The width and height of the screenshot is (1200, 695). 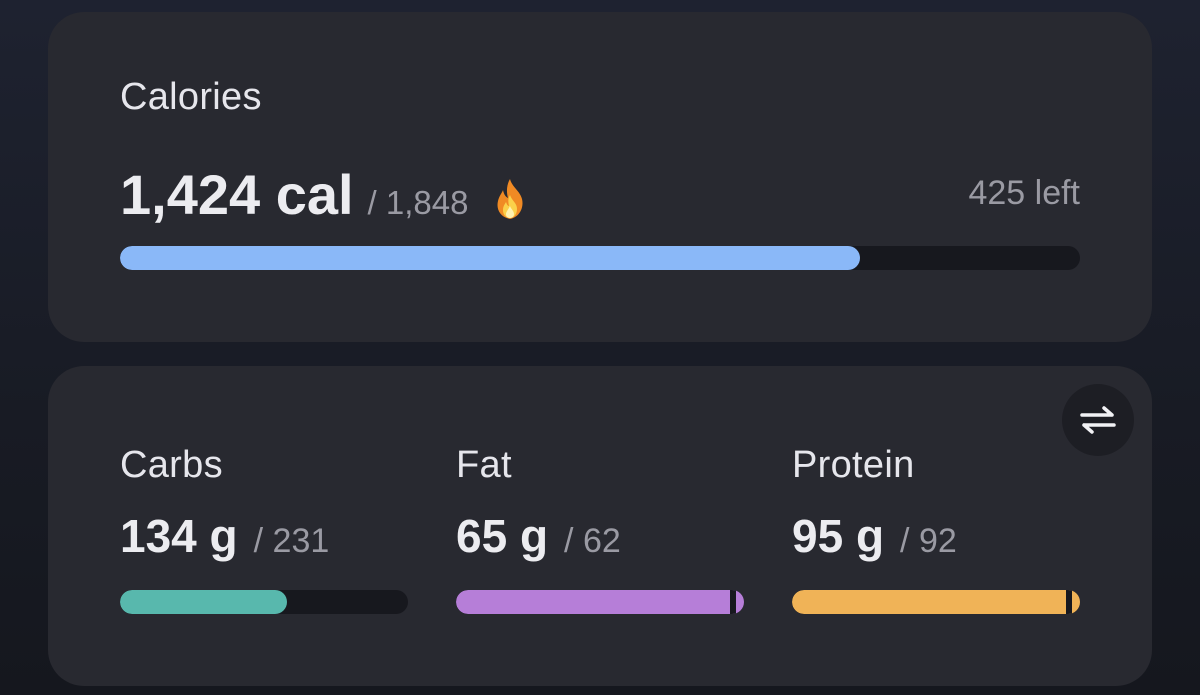 What do you see at coordinates (179, 536) in the screenshot?
I see `macro-value: 134 g` at bounding box center [179, 536].